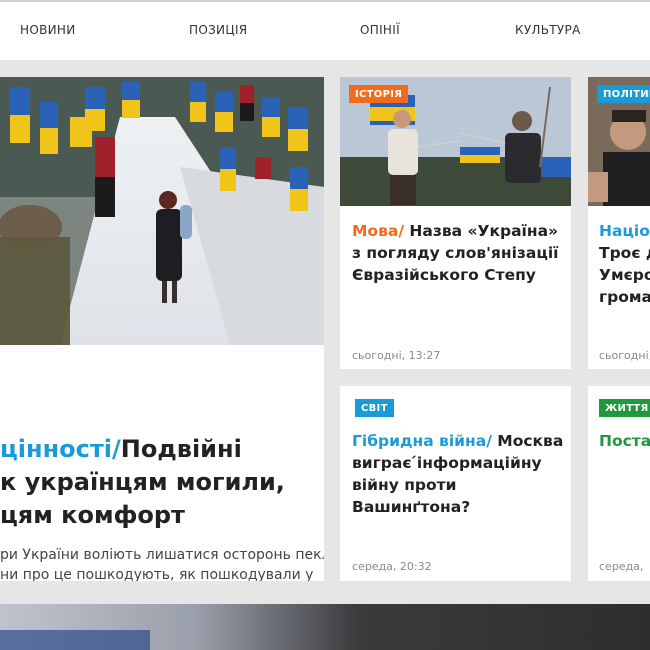 The width and height of the screenshot is (650, 650). Describe the element at coordinates (624, 408) in the screenshot. I see `story-card-life-tag: ЖИТТЯ` at that location.